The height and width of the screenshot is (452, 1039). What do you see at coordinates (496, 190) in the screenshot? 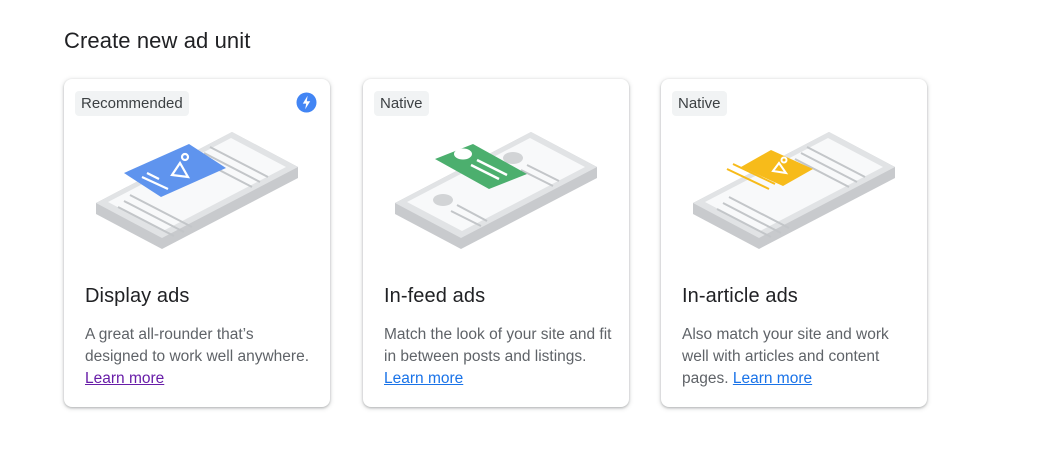
I see `in-feed-ads-illustration` at bounding box center [496, 190].